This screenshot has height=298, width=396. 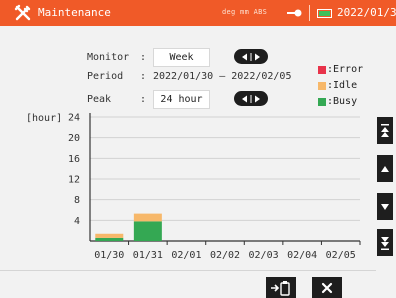 I want to click on y-tick-label: 12, so click(x=74, y=180).